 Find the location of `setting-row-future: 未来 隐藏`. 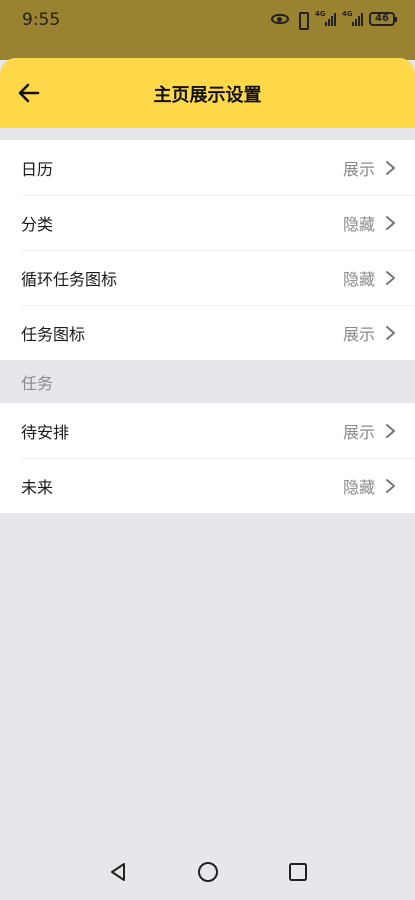

setting-row-future: 未来 隐藏 is located at coordinates (207, 485).